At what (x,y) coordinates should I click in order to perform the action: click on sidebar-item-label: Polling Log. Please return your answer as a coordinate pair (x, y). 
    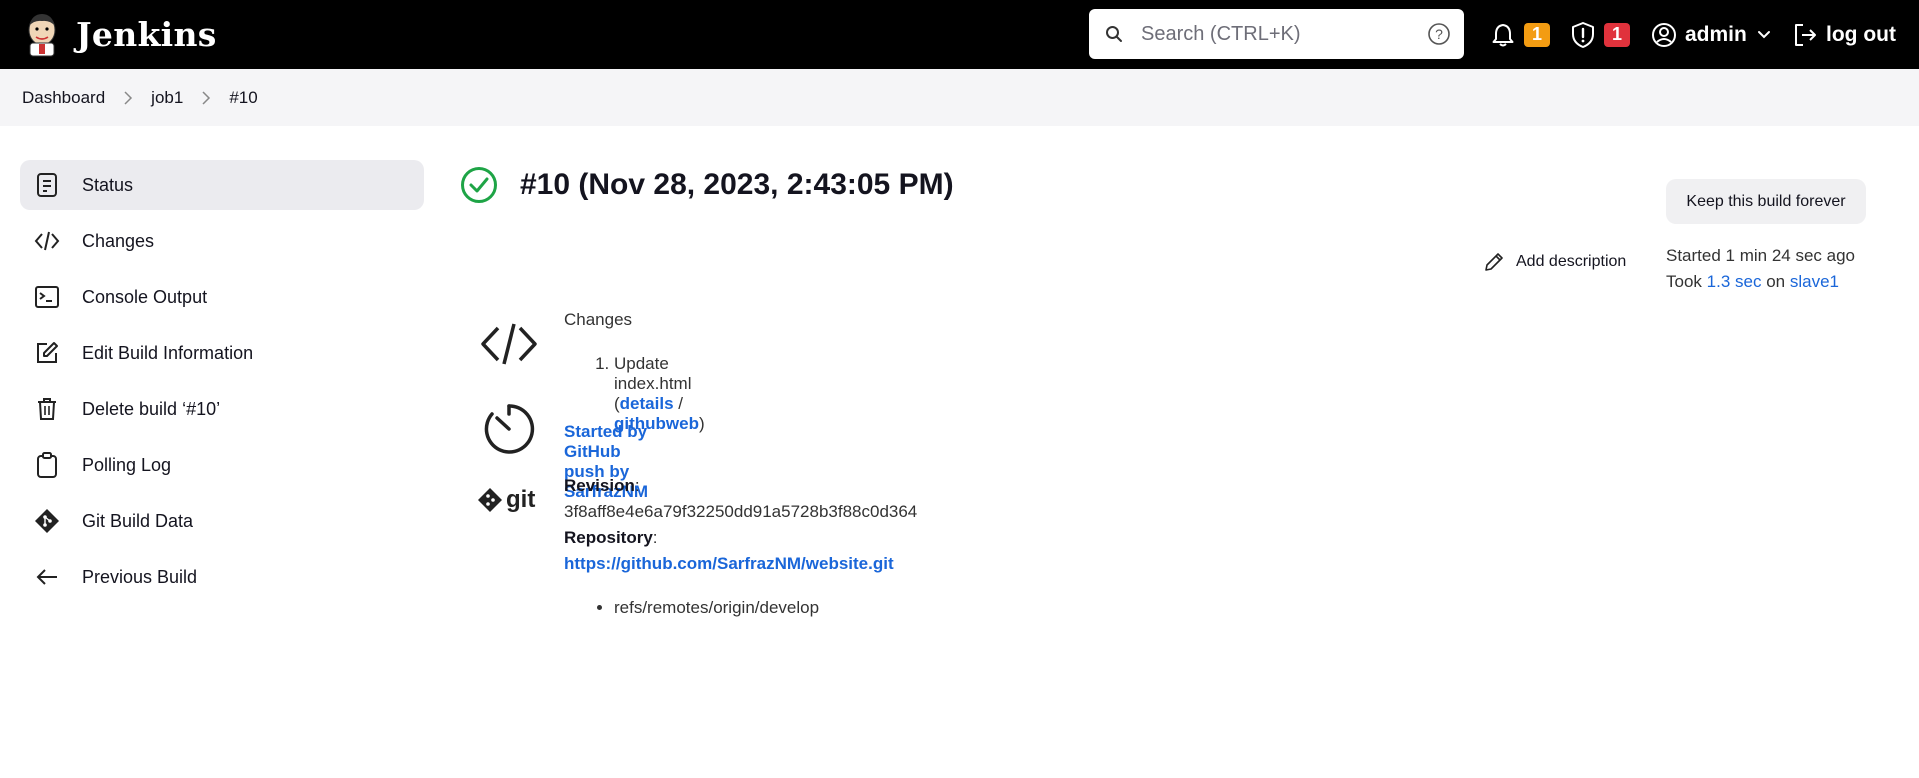
    Looking at the image, I should click on (127, 464).